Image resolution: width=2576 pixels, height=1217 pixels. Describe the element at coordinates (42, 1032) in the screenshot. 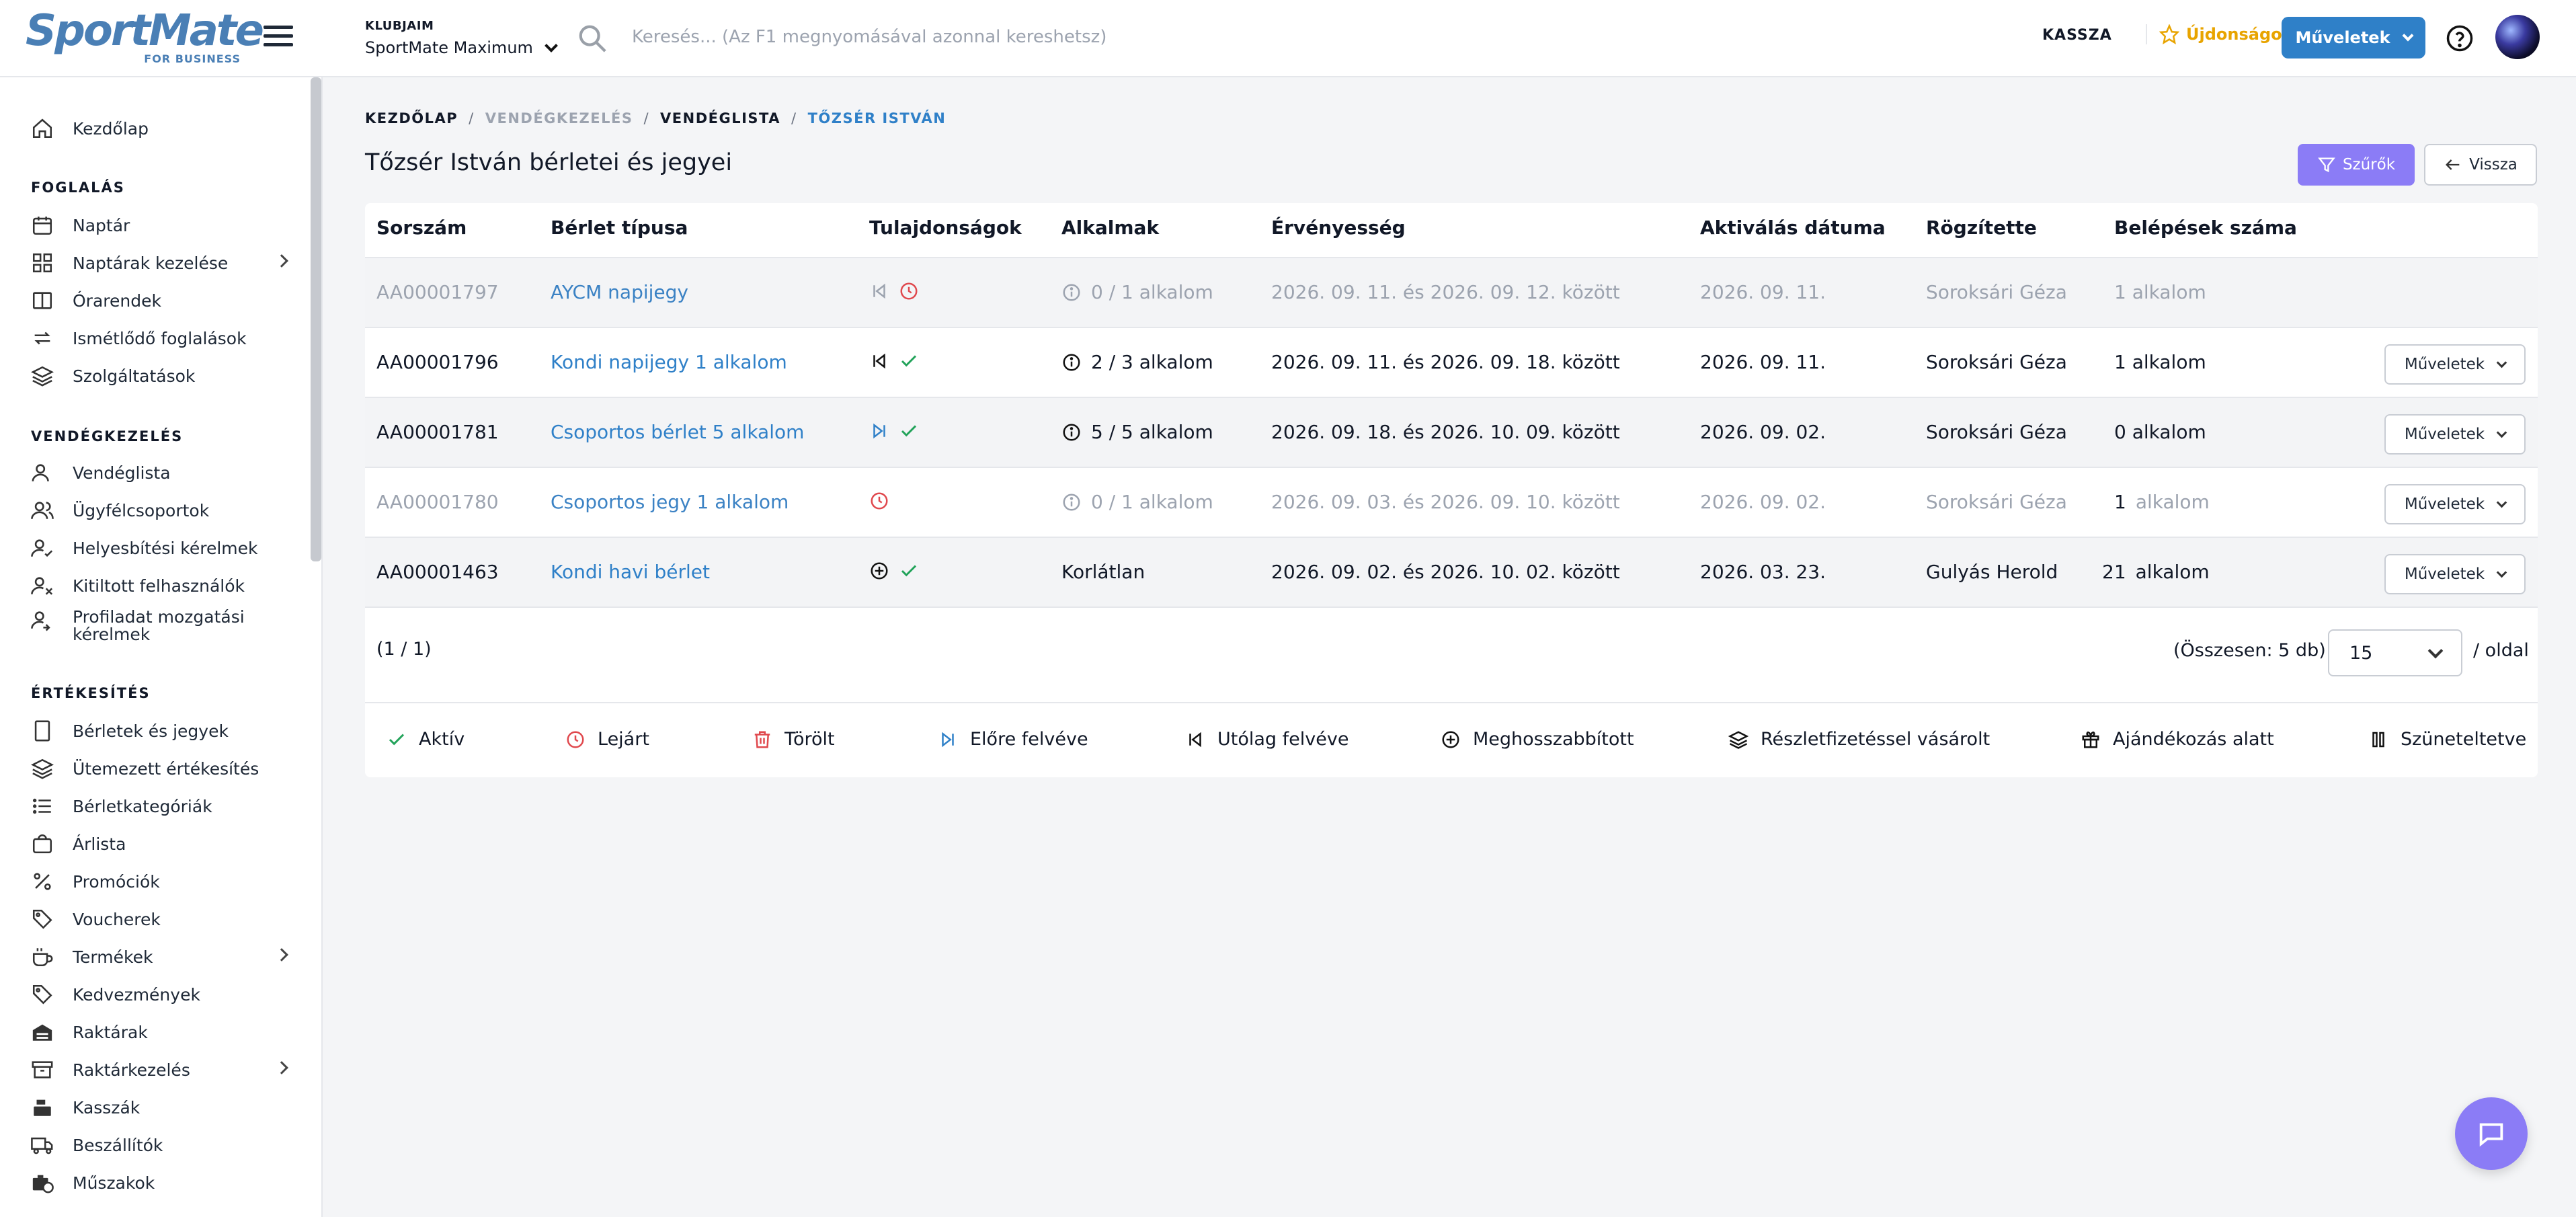

I see `warehouse-icon` at that location.